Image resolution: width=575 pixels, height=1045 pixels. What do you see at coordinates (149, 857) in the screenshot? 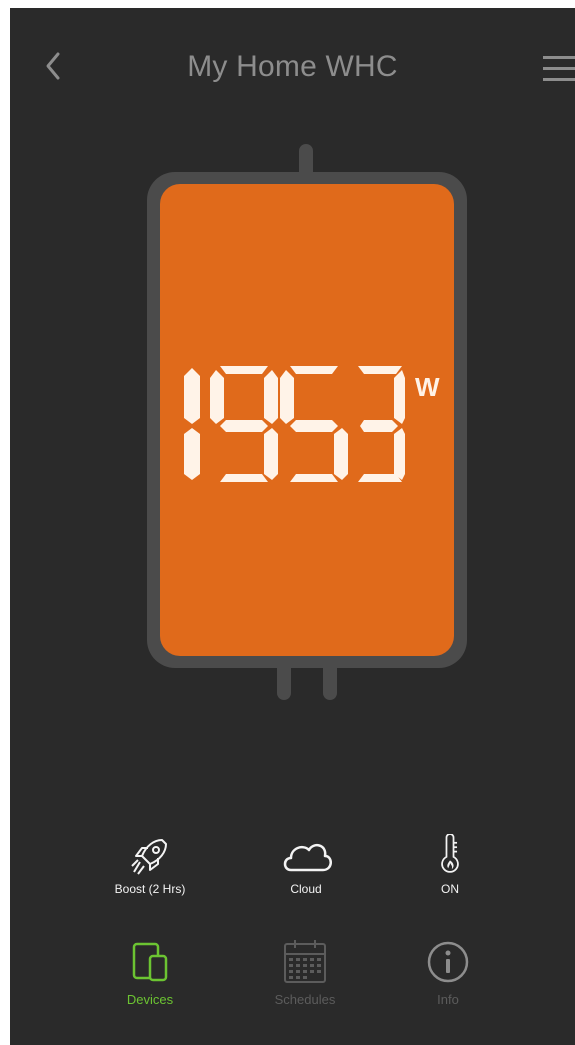
I see `rocket-icon` at bounding box center [149, 857].